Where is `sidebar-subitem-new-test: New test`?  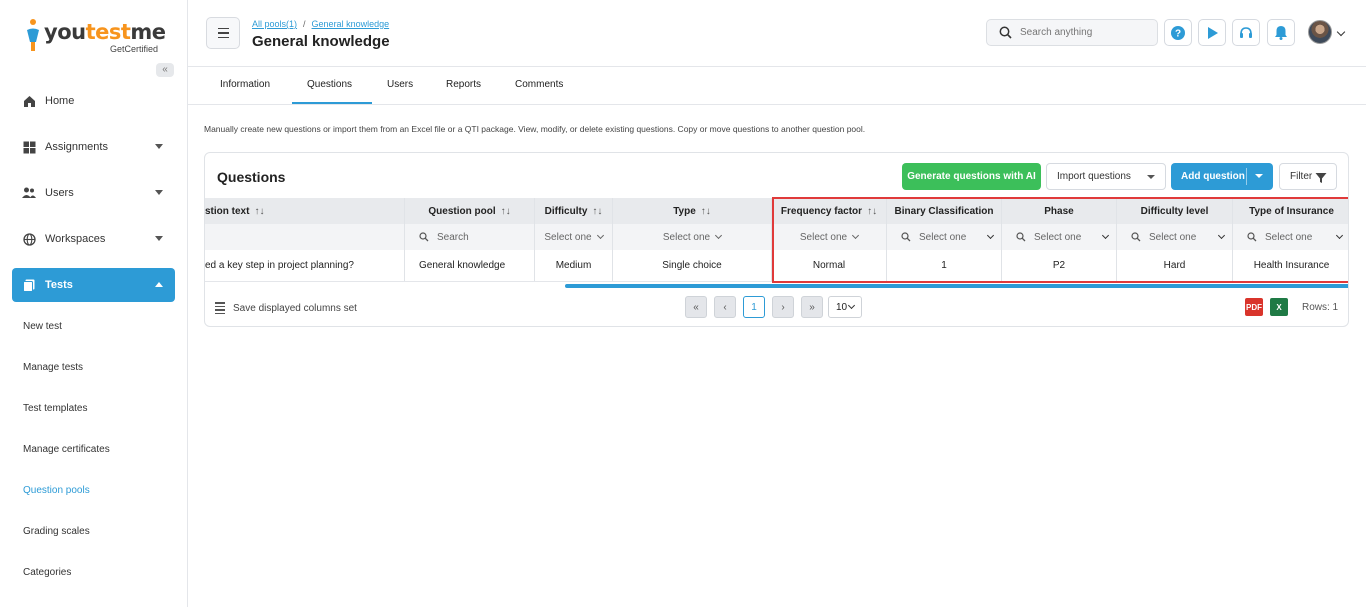
sidebar-subitem-new-test: New test is located at coordinates (42, 326).